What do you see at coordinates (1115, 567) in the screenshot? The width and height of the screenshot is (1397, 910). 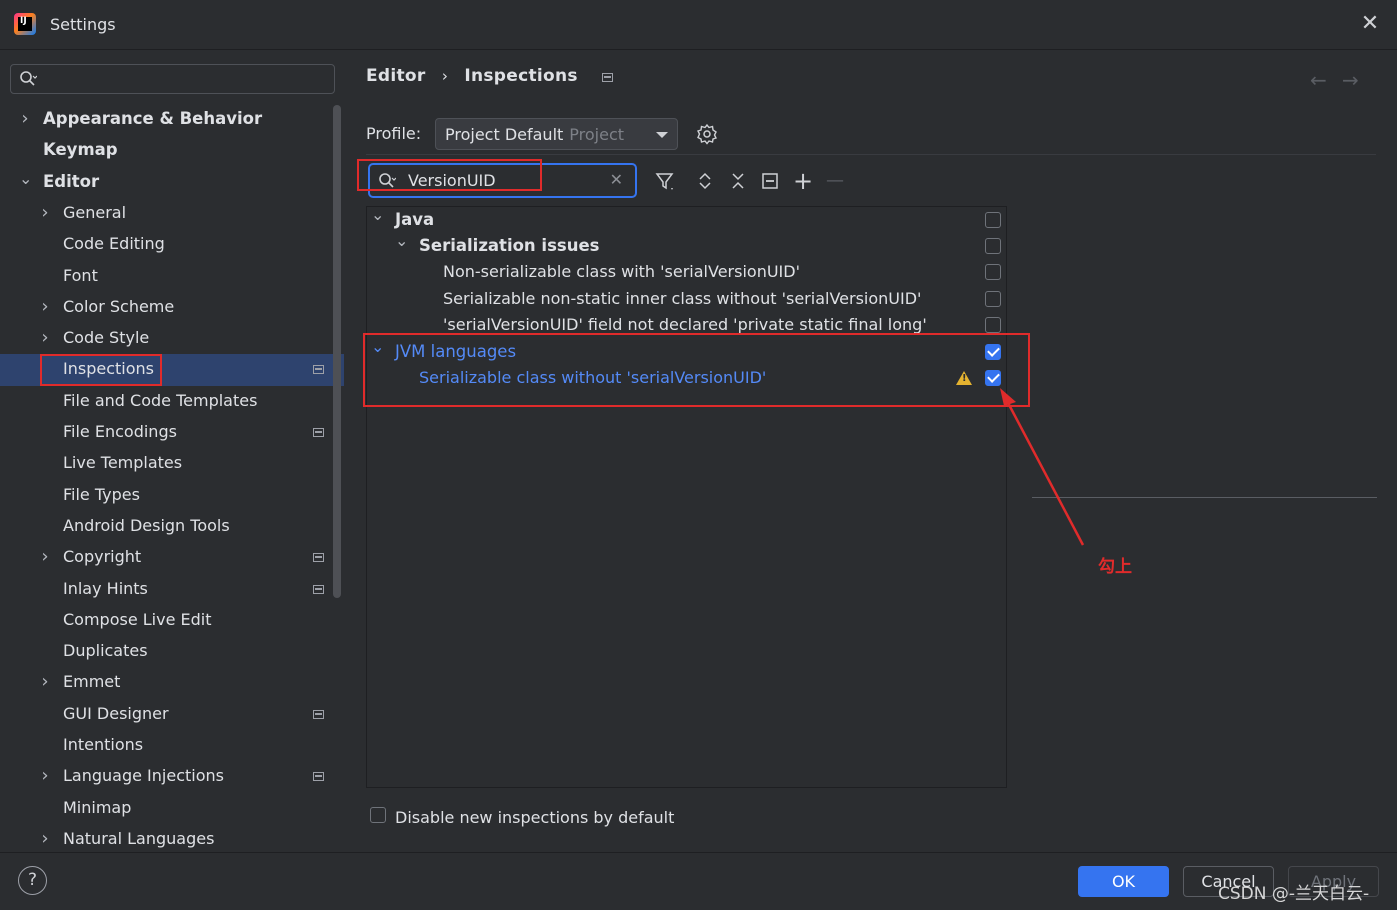 I see `annotation-label: 勾上` at bounding box center [1115, 567].